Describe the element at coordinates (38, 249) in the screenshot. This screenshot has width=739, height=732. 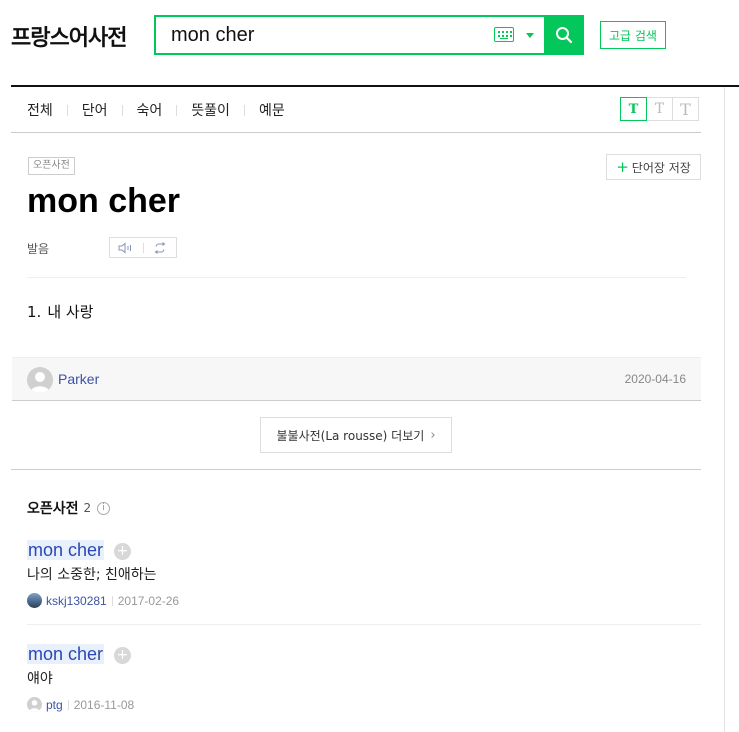
I see `pronunciation-label: 발음` at that location.